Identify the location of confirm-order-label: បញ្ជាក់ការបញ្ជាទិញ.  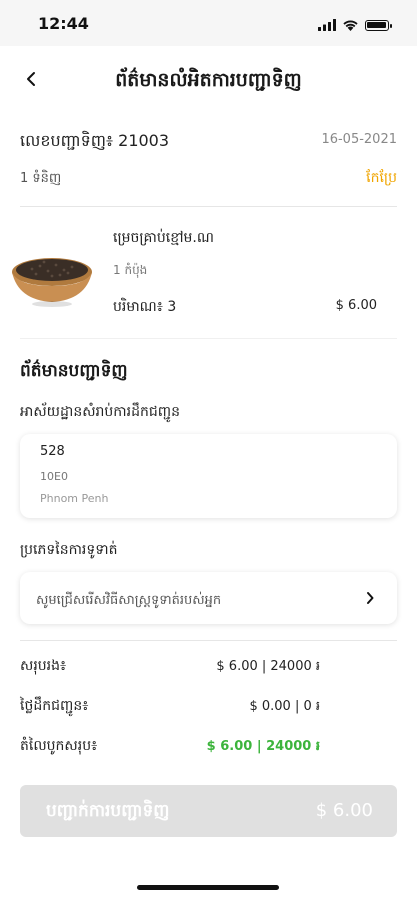
(108, 811).